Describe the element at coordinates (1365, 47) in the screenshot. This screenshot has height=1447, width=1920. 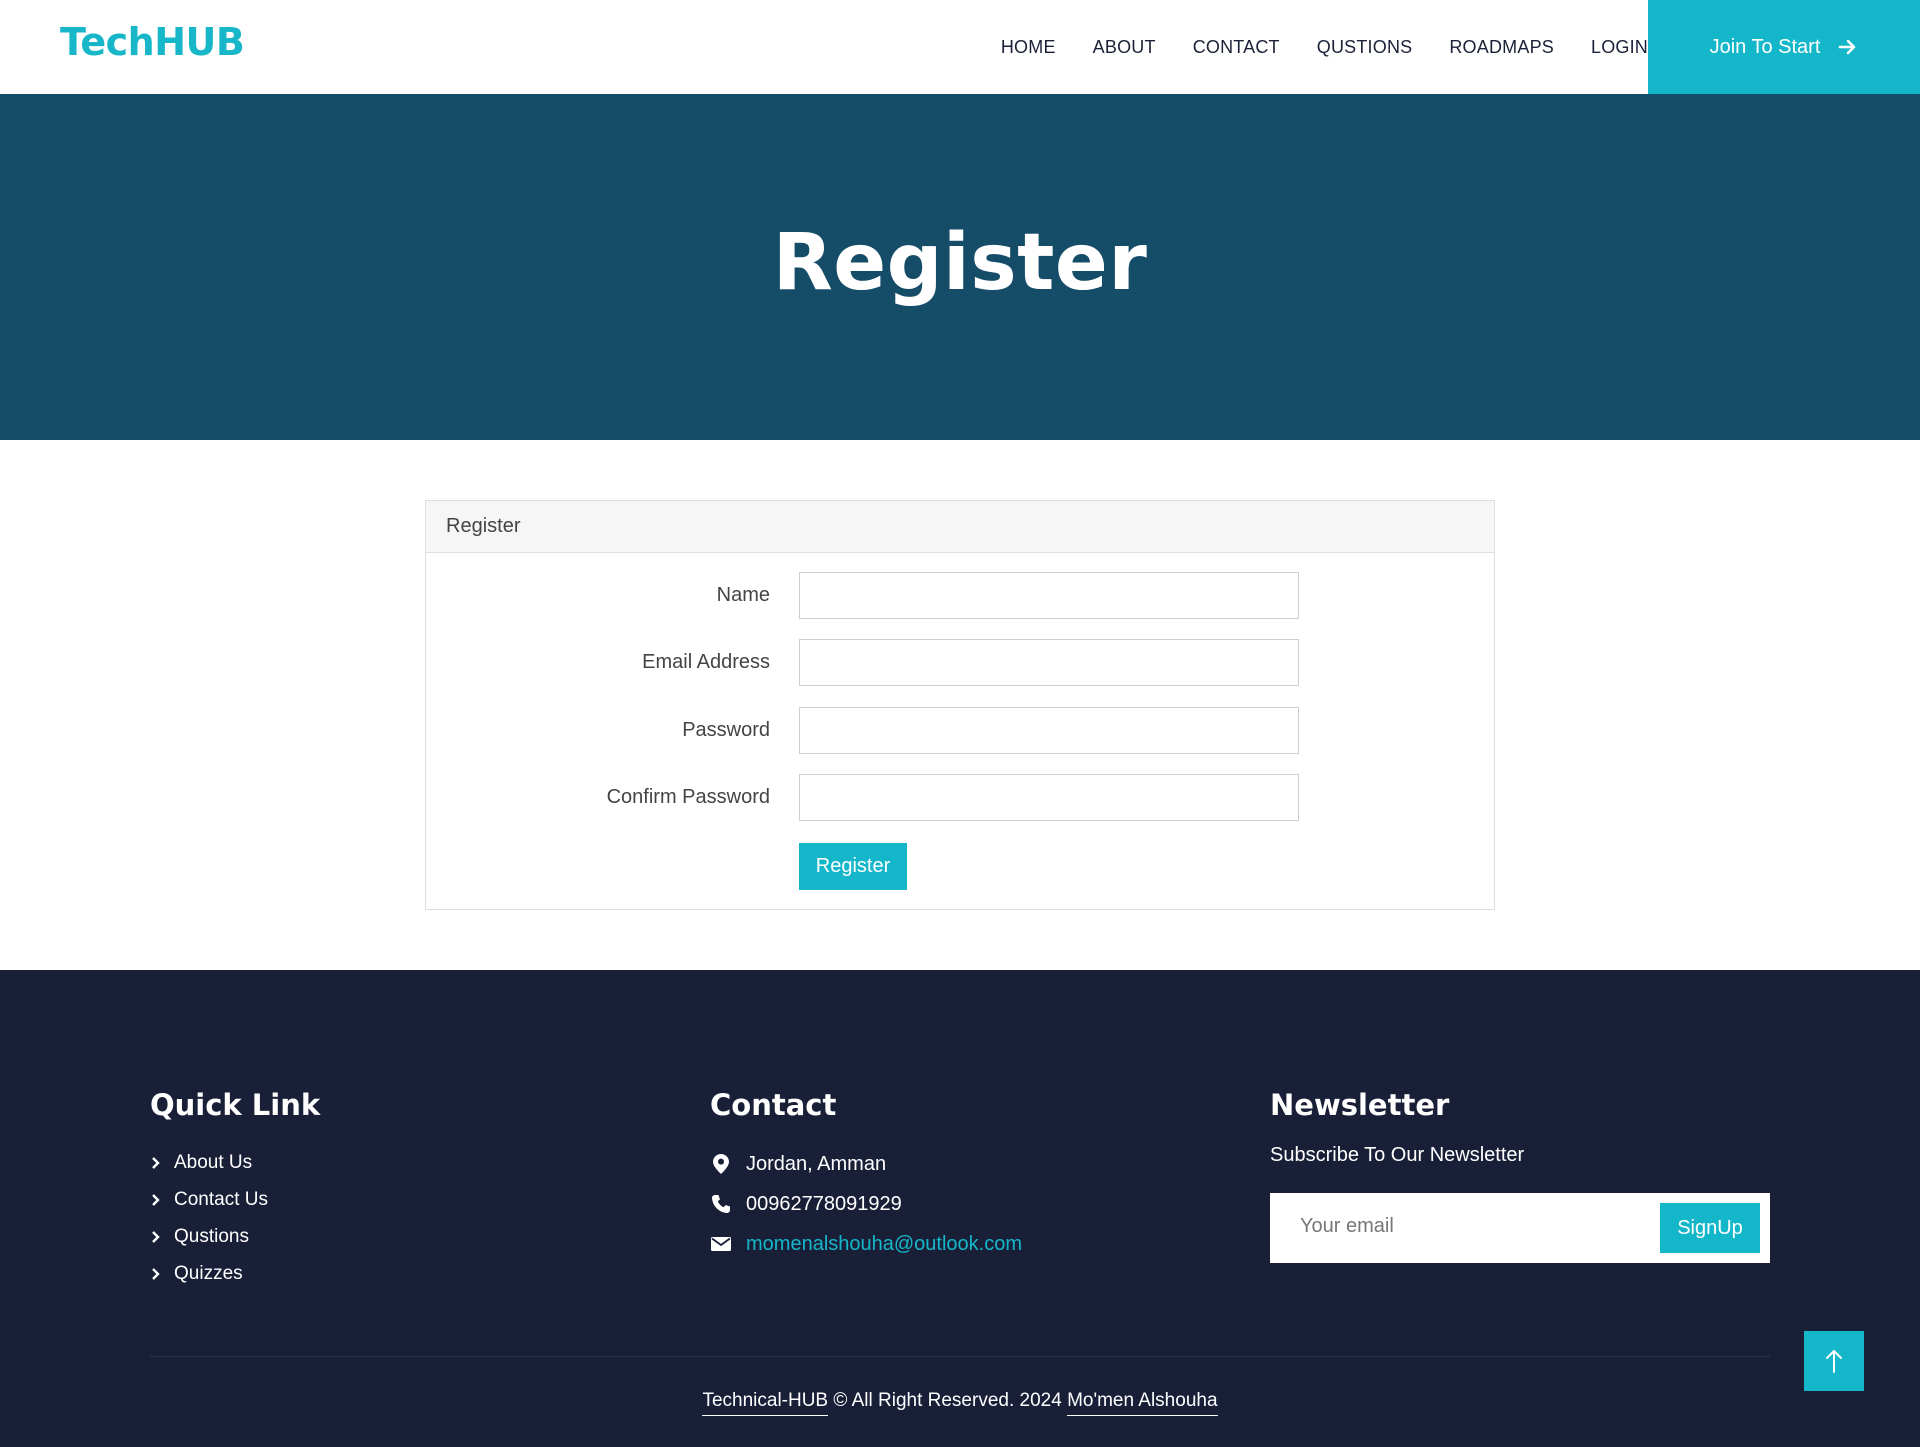
I see `nav-questions: QUSTIONS` at that location.